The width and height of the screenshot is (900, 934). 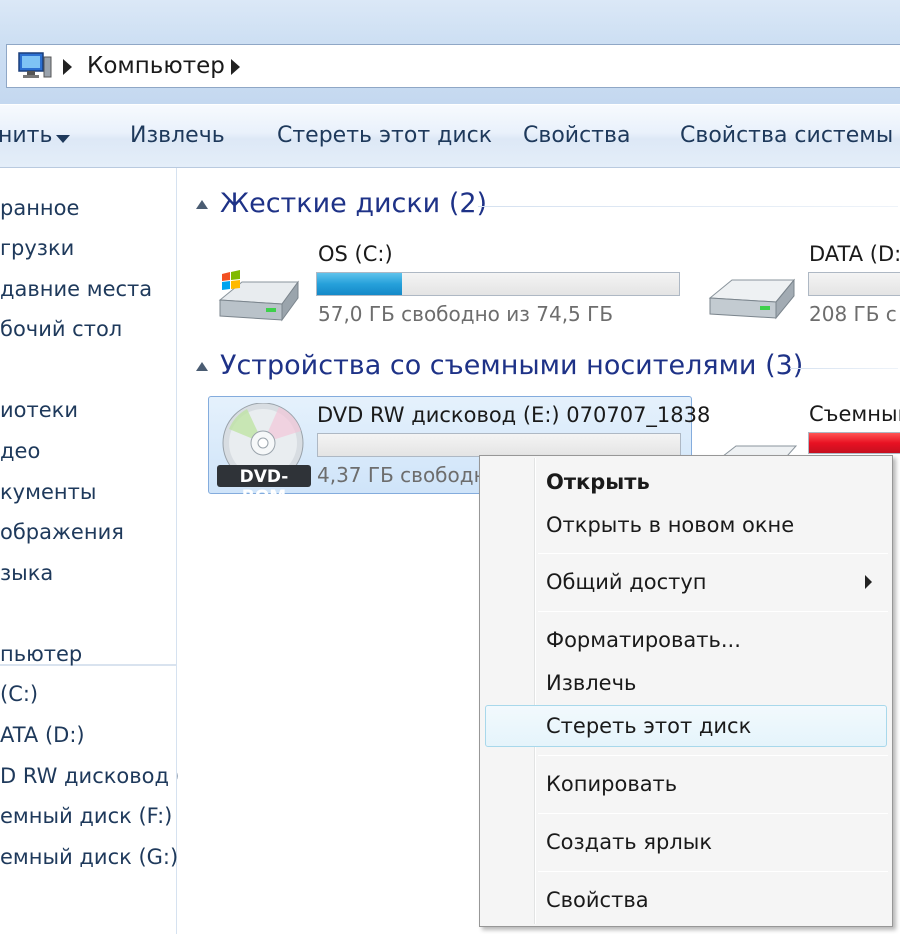 I want to click on drive-usage-bar-e, so click(x=499, y=445).